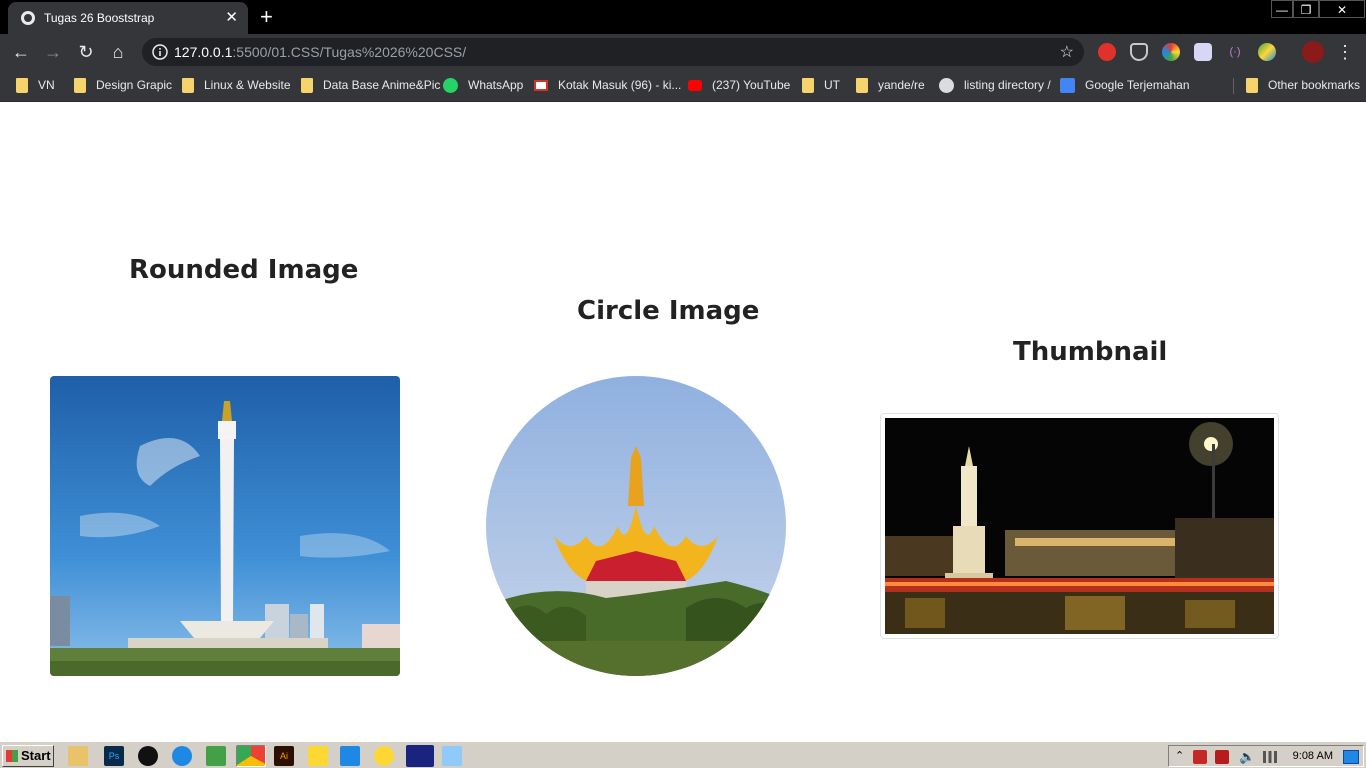  What do you see at coordinates (78, 756) in the screenshot?
I see `explorer-icon` at bounding box center [78, 756].